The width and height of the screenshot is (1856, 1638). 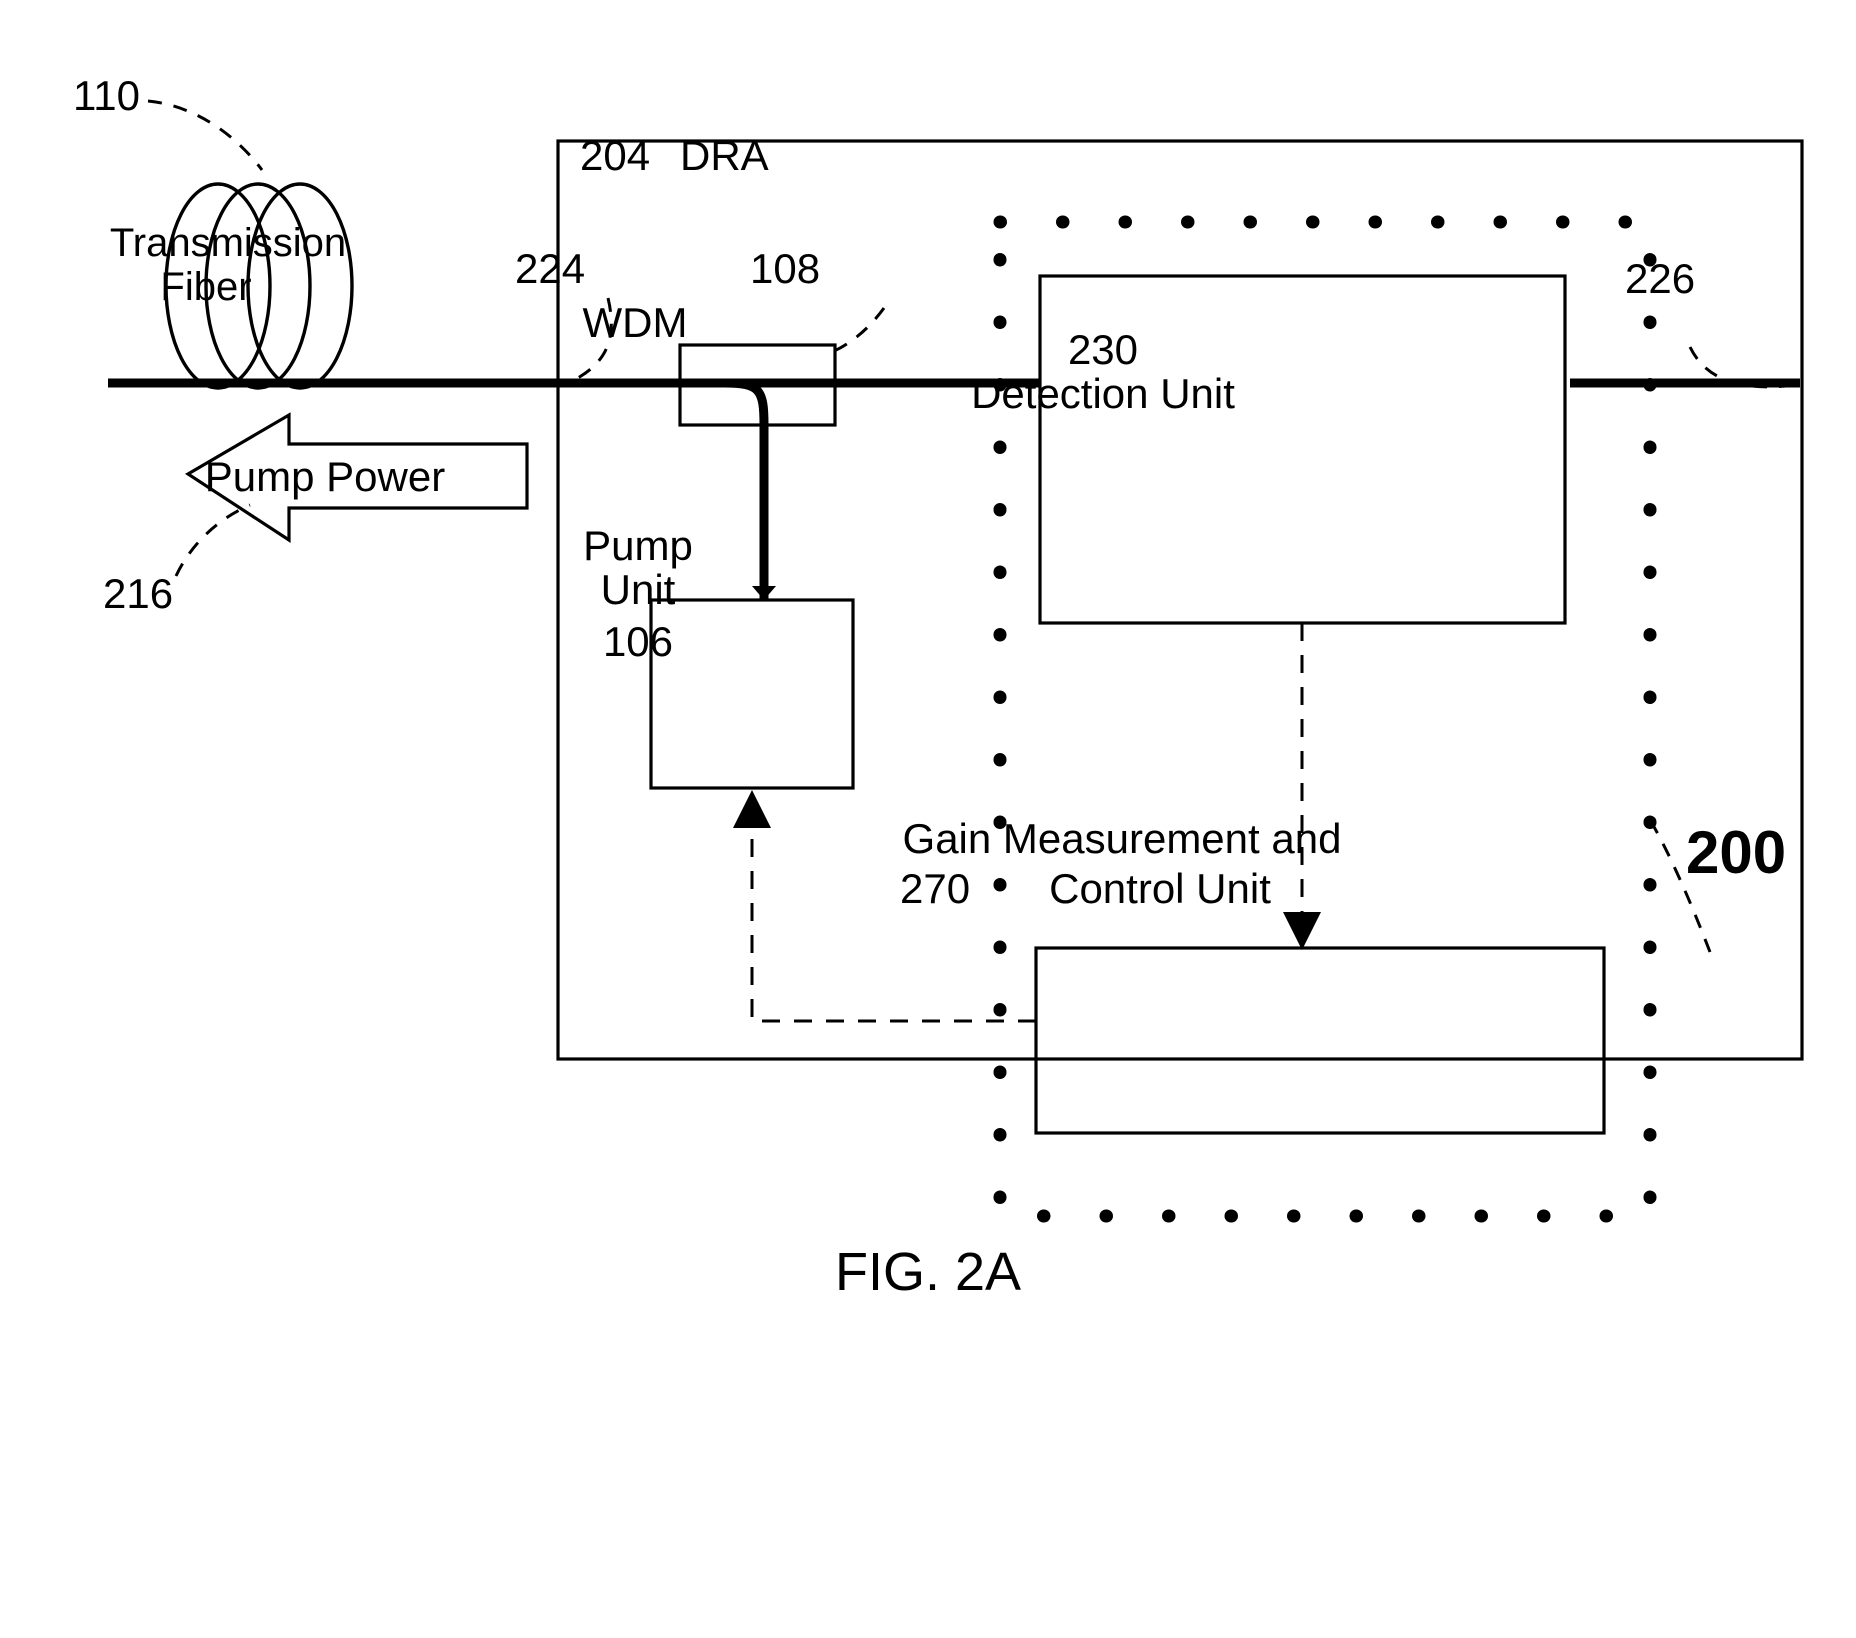 What do you see at coordinates (138, 593) in the screenshot?
I see `ref-216-label: 216` at bounding box center [138, 593].